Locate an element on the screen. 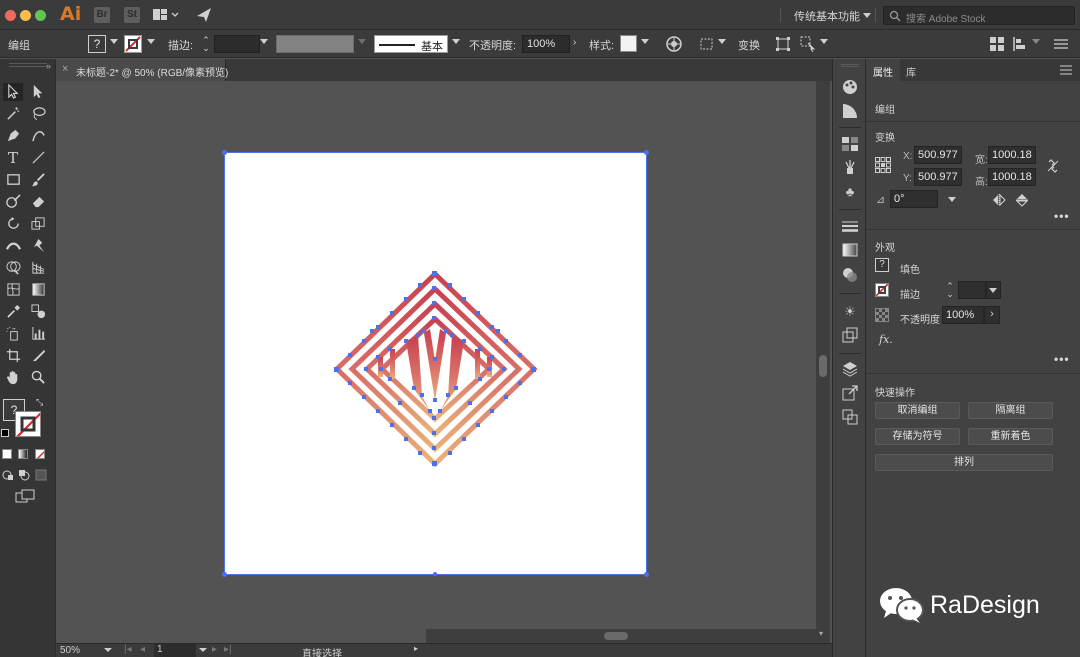 This screenshot has height=657, width=1080. slice-tool is located at coordinates (38, 356).